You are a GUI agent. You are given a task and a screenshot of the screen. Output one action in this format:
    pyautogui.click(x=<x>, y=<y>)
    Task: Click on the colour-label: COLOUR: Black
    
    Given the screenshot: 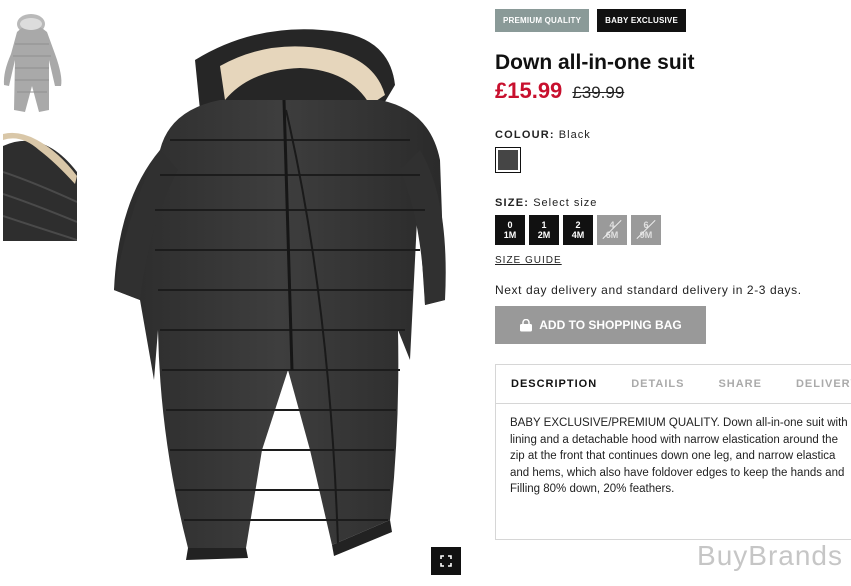 What is the action you would take?
    pyautogui.click(x=543, y=135)
    